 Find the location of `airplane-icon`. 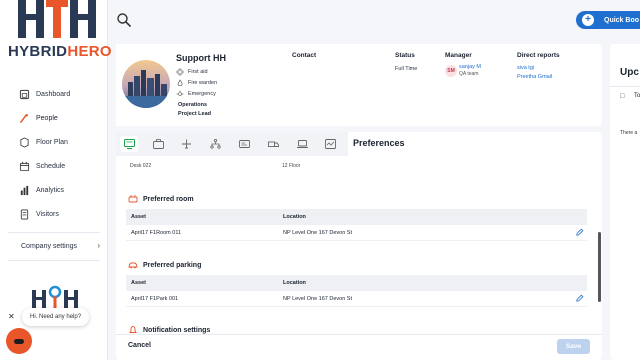

airplane-icon is located at coordinates (186, 144).